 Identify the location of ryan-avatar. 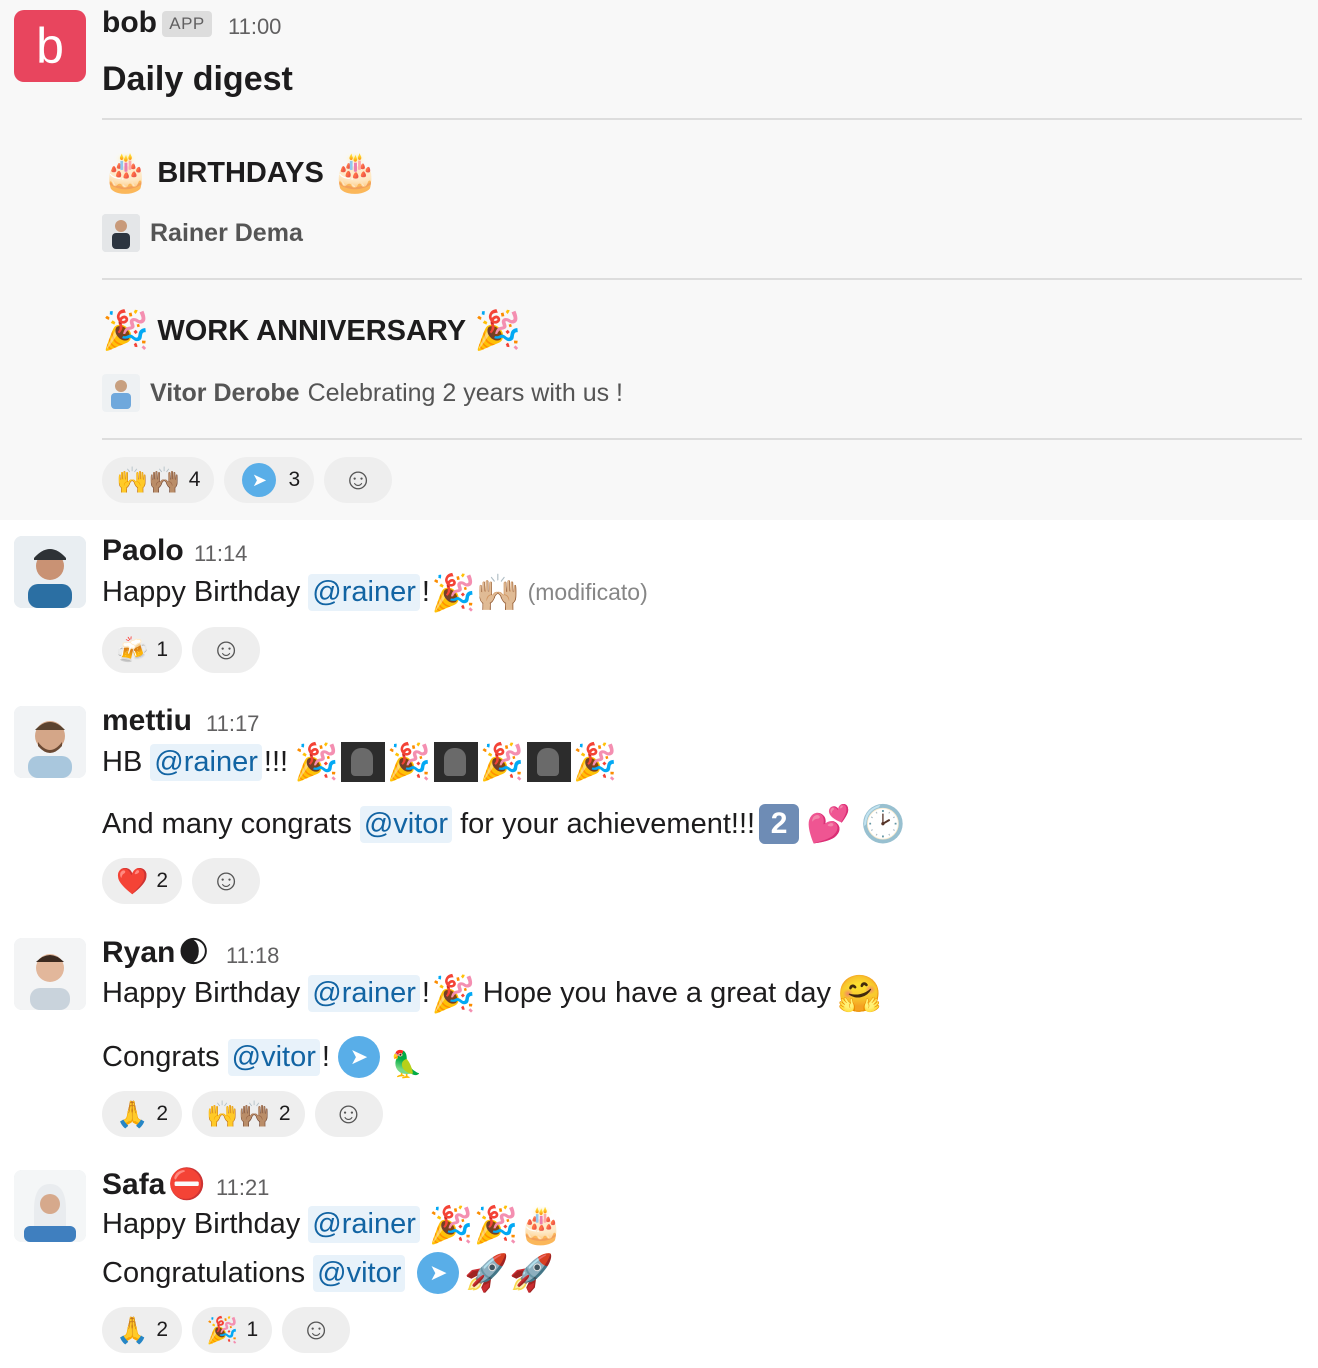
(50, 974).